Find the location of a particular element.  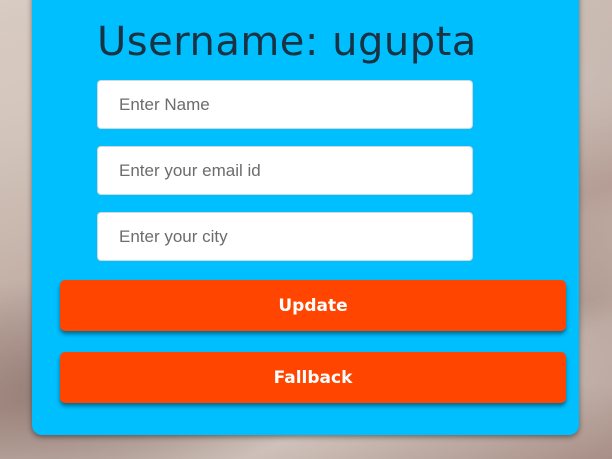

update-button: Update is located at coordinates (313, 305).